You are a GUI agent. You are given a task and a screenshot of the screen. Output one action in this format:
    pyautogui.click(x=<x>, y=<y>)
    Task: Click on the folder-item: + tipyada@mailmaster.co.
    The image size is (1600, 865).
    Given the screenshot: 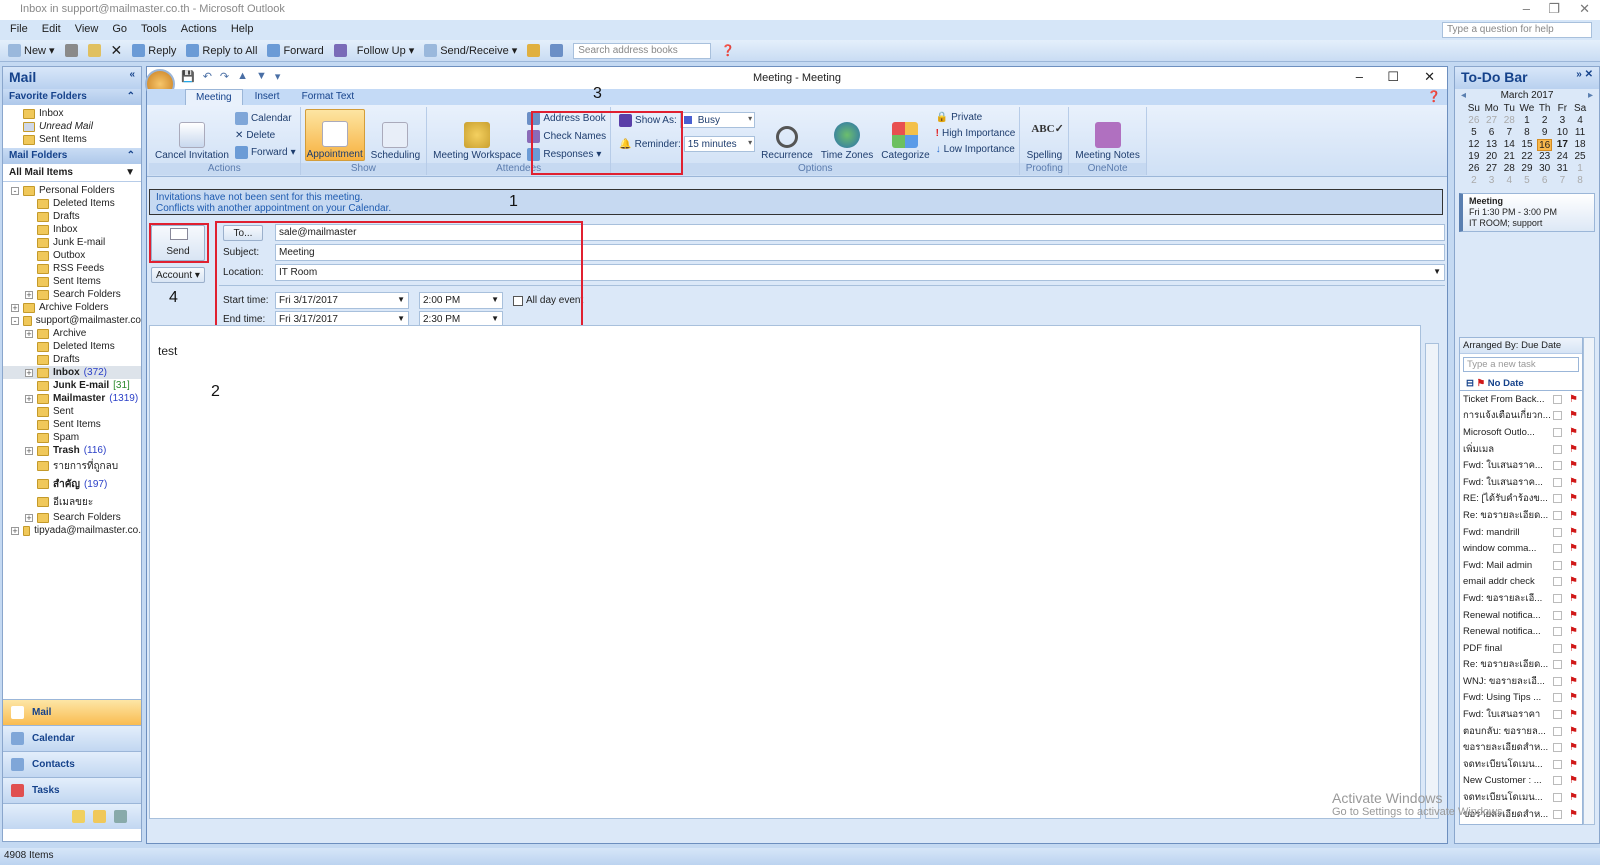 What is the action you would take?
    pyautogui.click(x=72, y=530)
    